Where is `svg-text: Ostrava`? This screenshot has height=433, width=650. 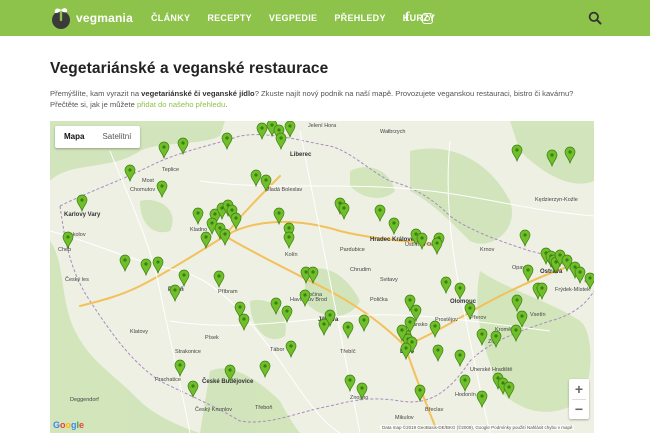
svg-text: Ostrava is located at coordinates (551, 272).